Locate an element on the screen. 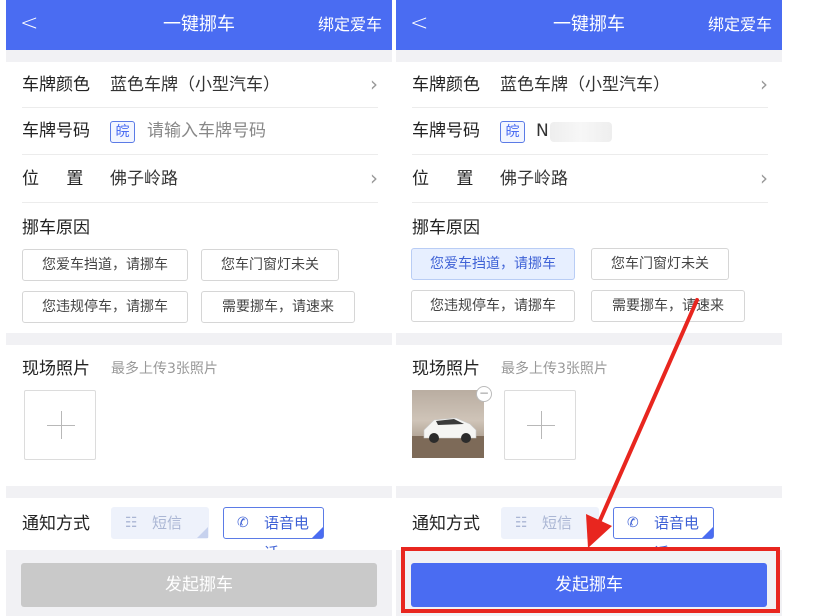 This screenshot has height=616, width=825. annotation-arrow is located at coordinates (642, 423).